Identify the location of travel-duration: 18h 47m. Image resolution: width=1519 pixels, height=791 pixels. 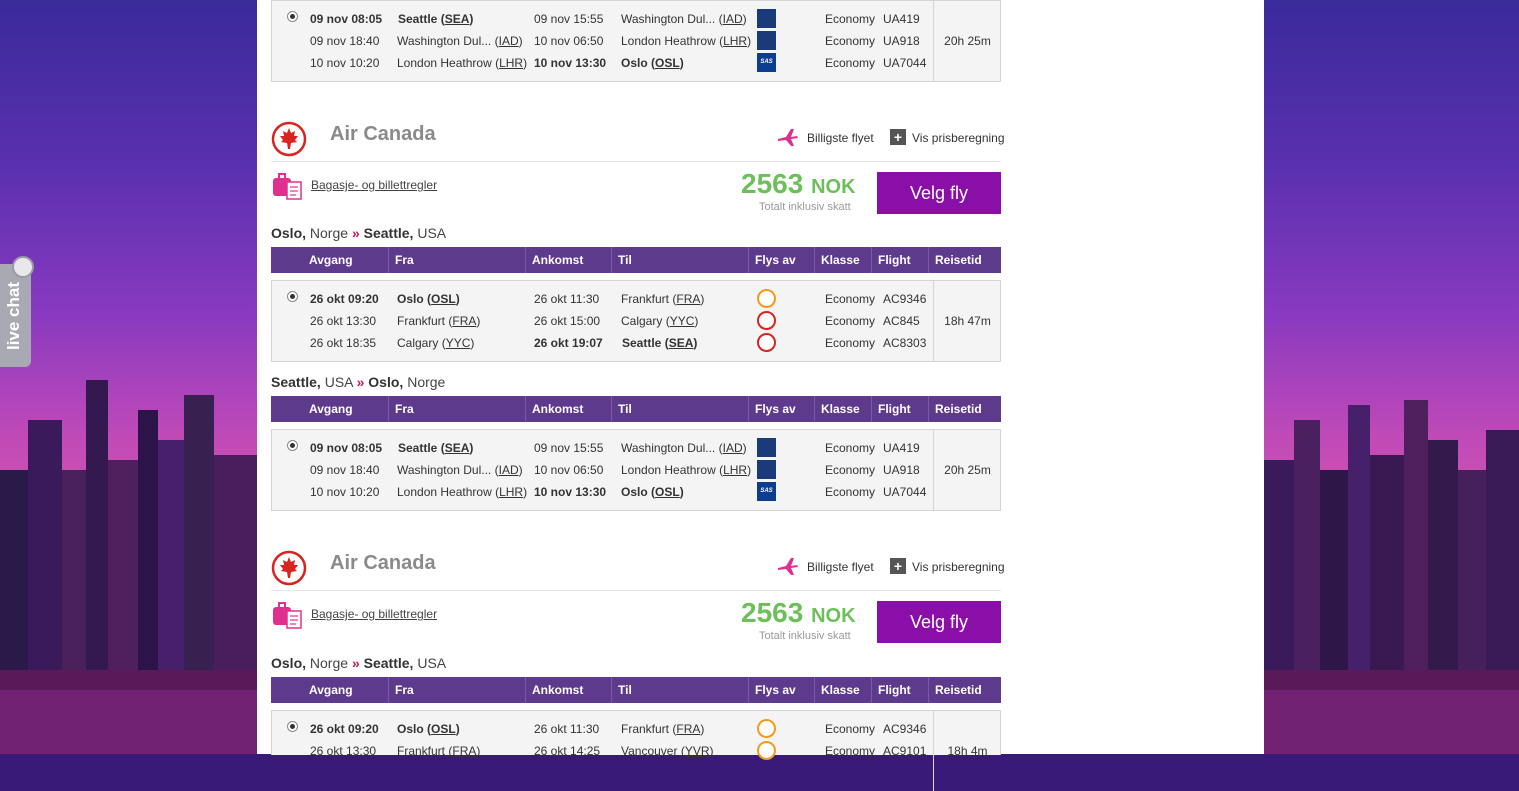
(967, 321).